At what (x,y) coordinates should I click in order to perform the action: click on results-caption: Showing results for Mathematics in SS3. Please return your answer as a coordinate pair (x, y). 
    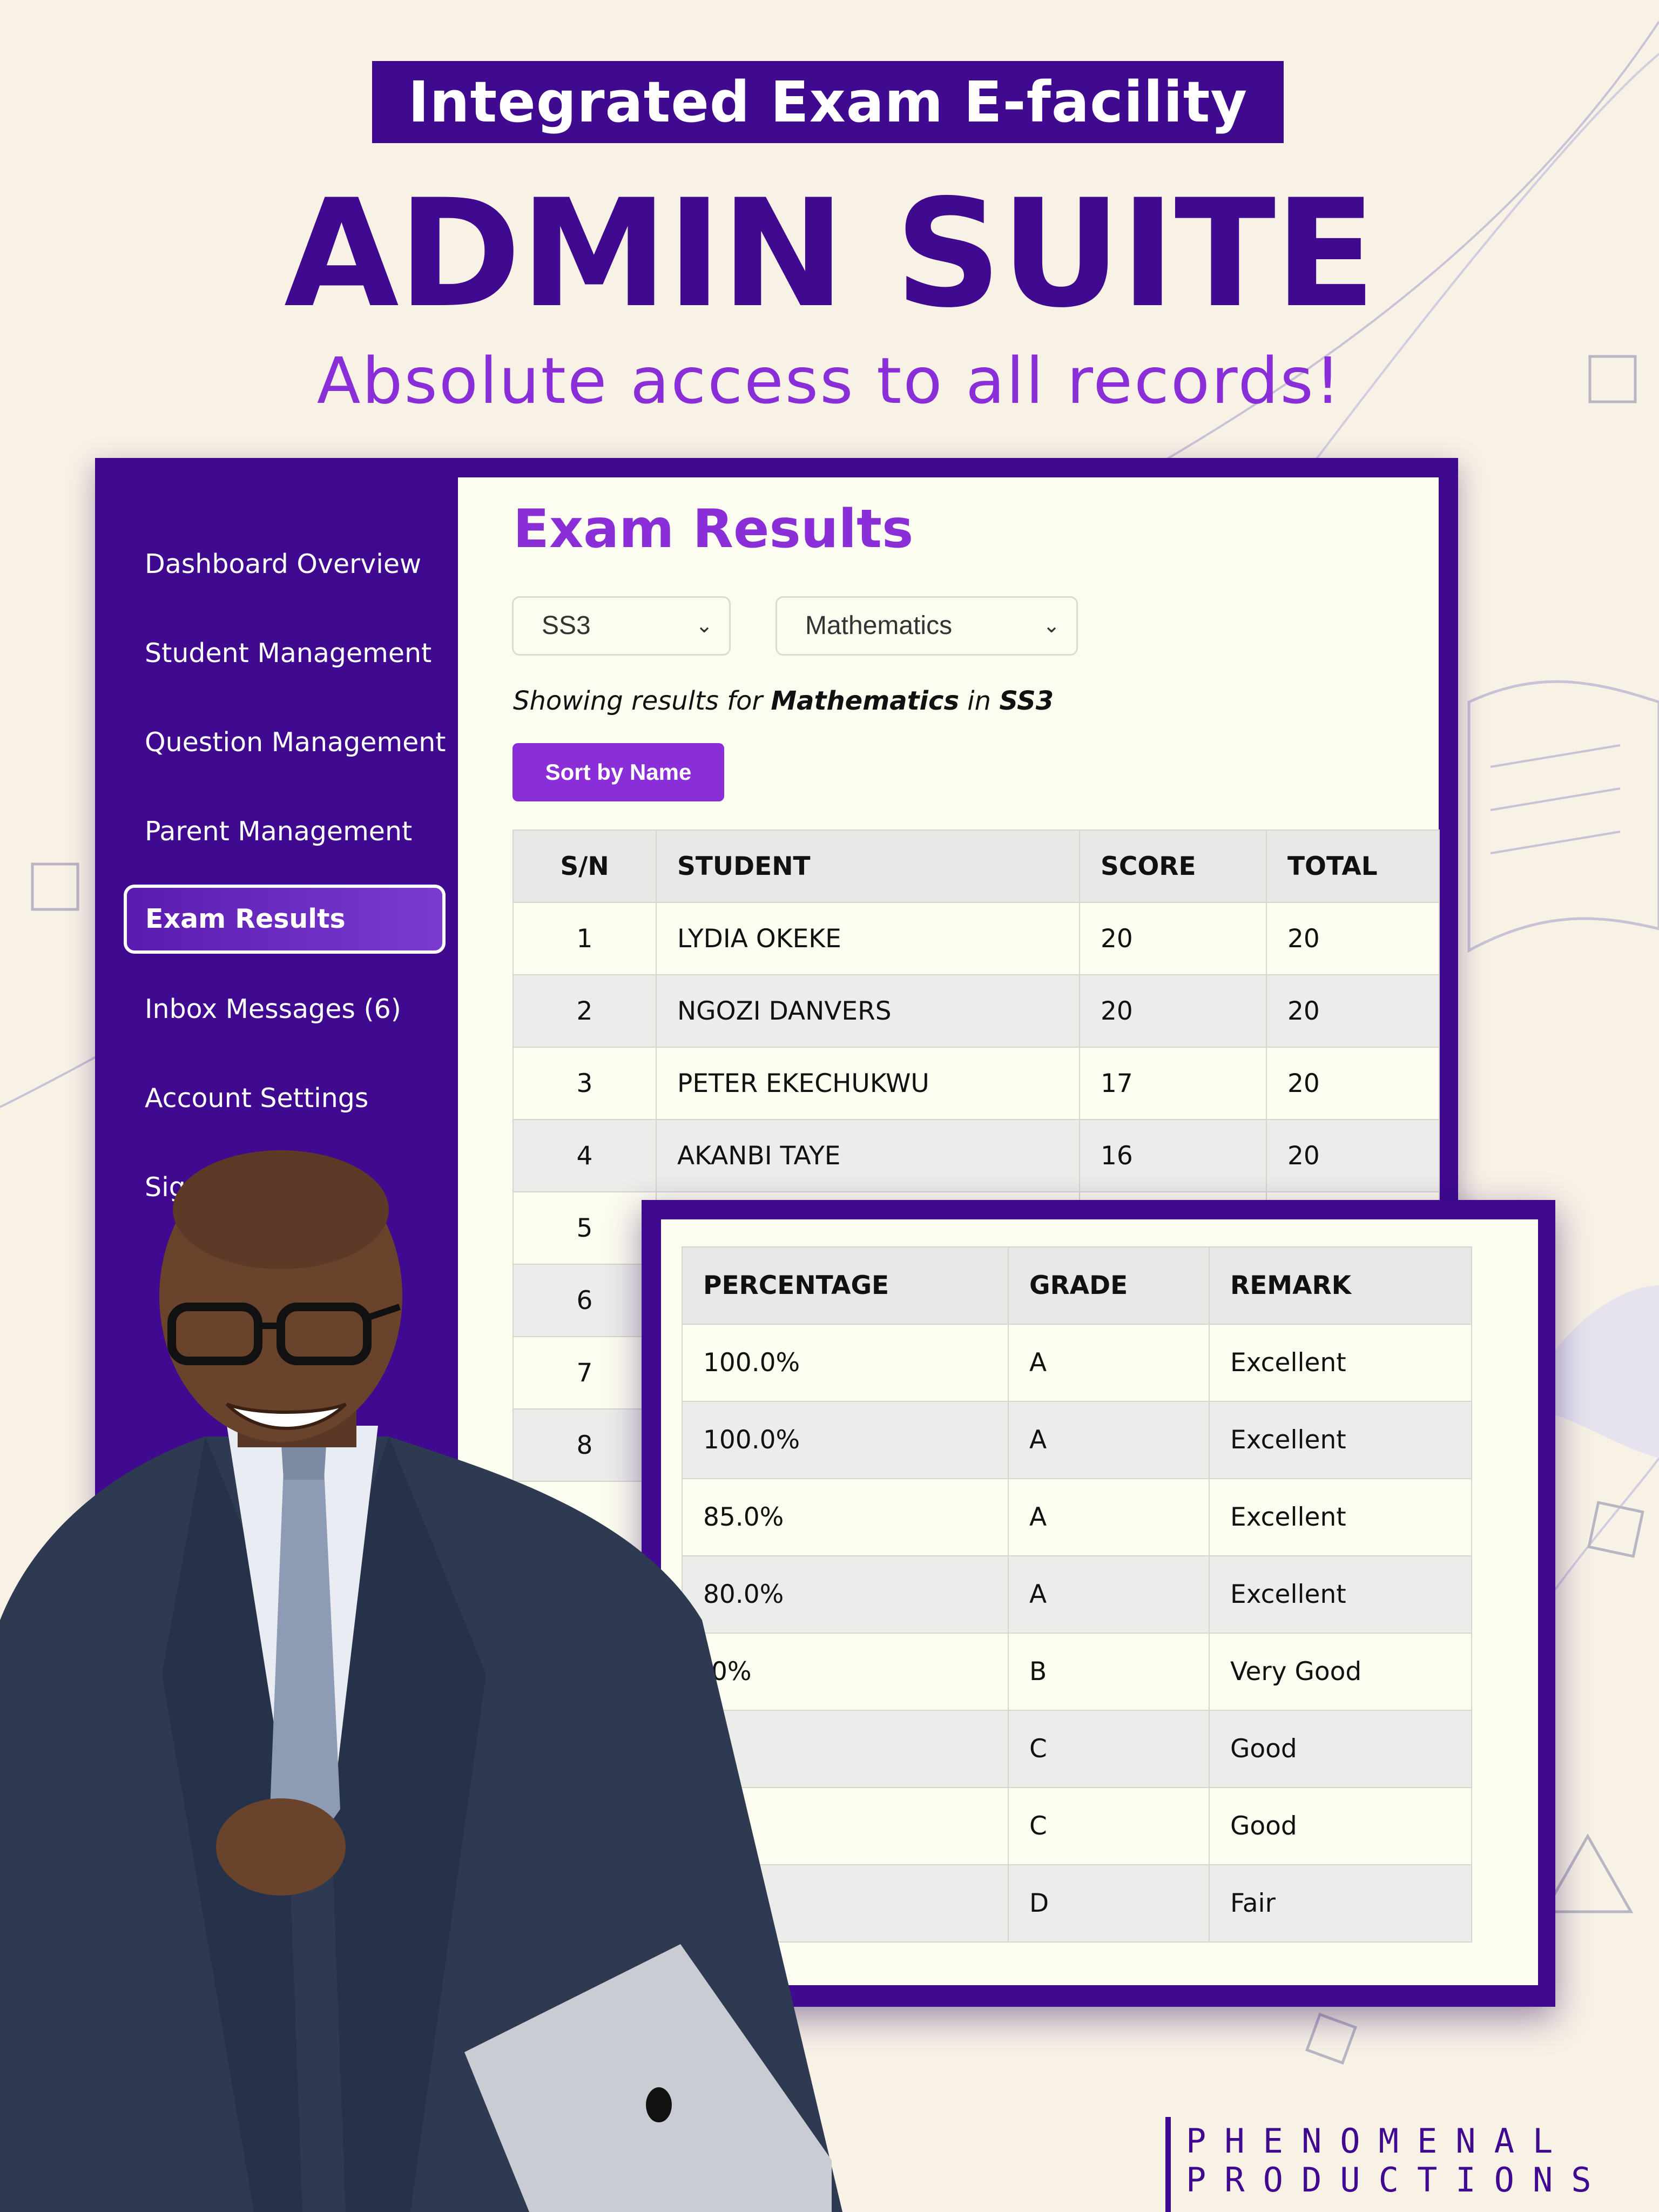
    Looking at the image, I should click on (783, 701).